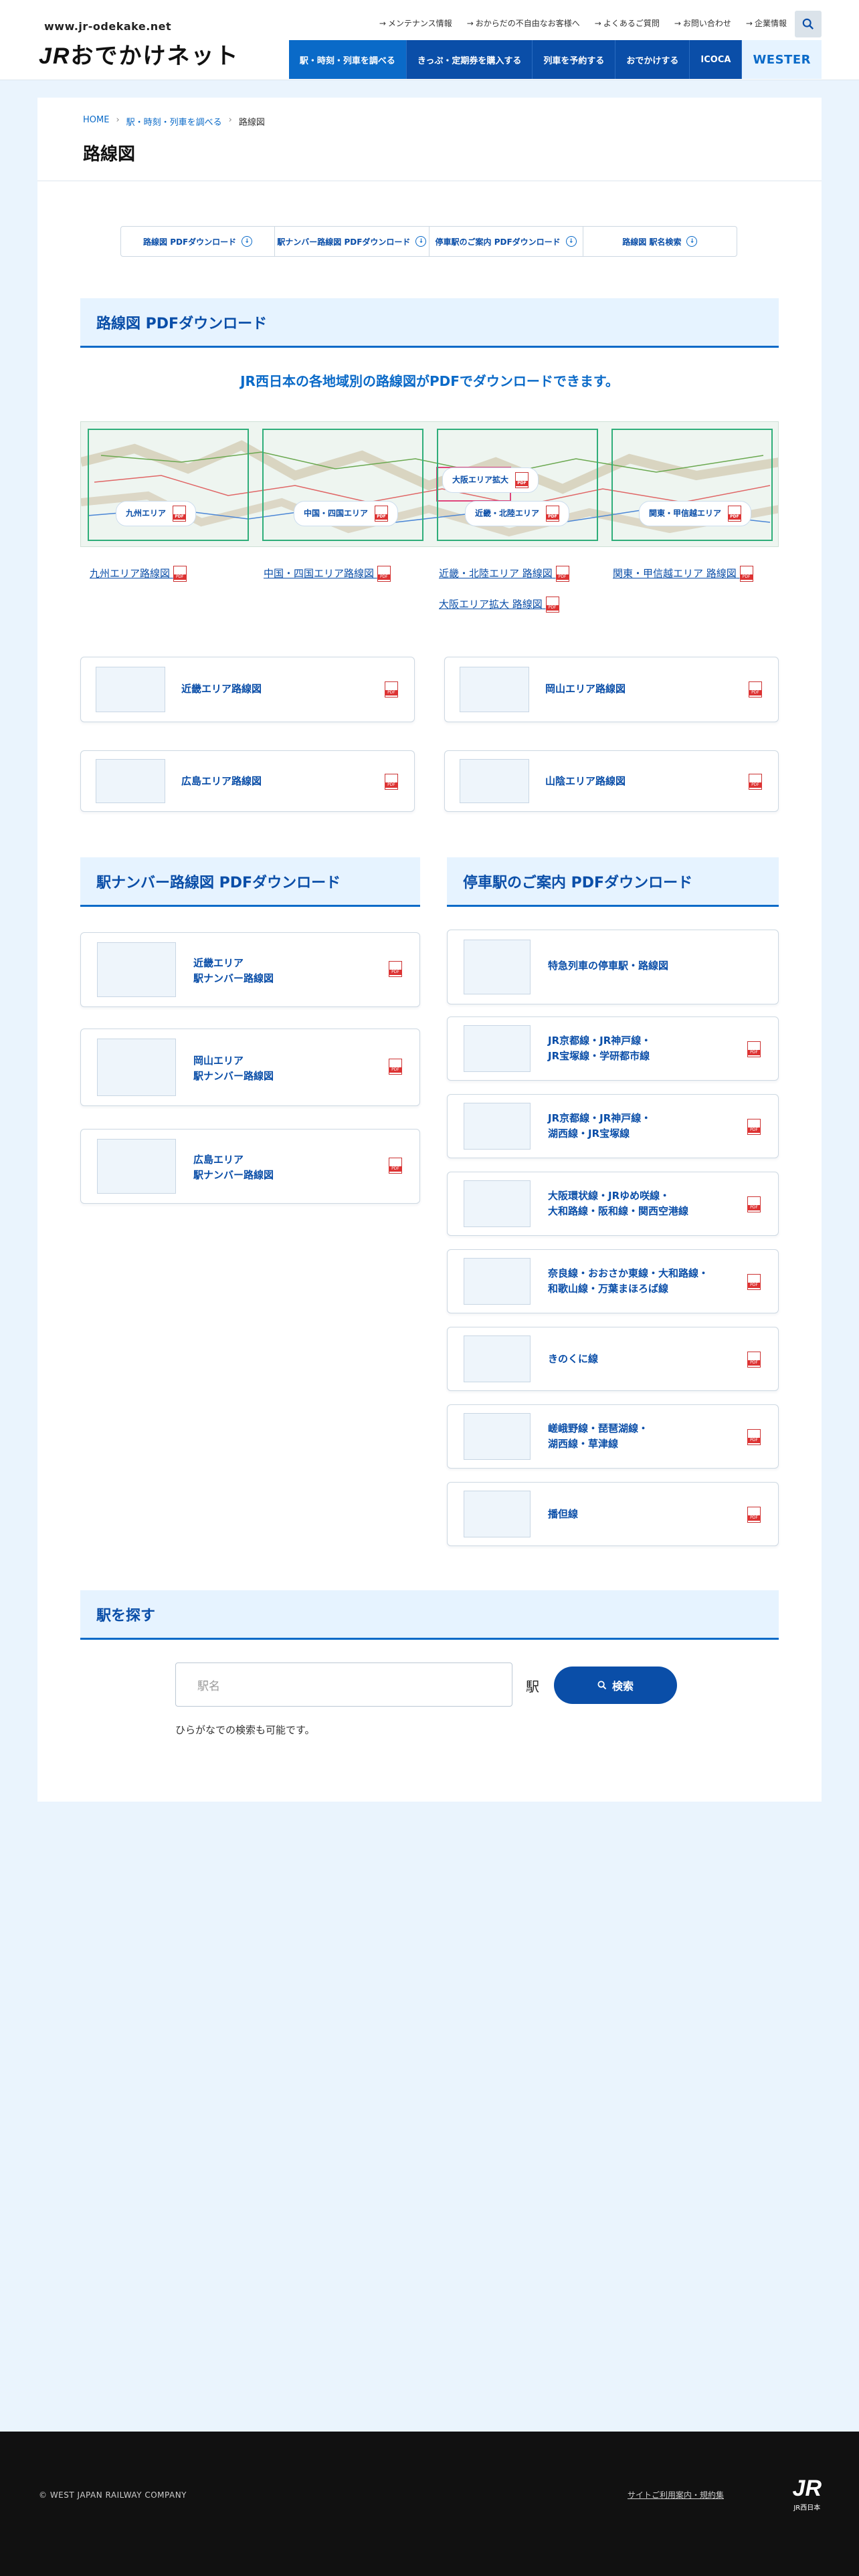  What do you see at coordinates (250, 882) in the screenshot?
I see `section-heading-number-pdf: 駅ナンバー路線図 PDFダウンロード` at bounding box center [250, 882].